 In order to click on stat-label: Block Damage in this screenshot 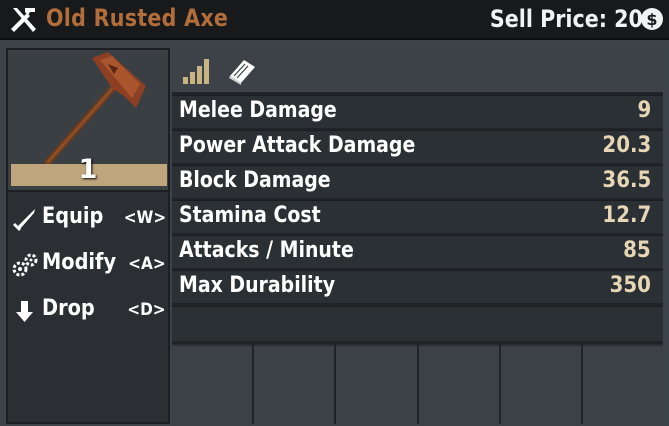, I will do `click(255, 180)`.